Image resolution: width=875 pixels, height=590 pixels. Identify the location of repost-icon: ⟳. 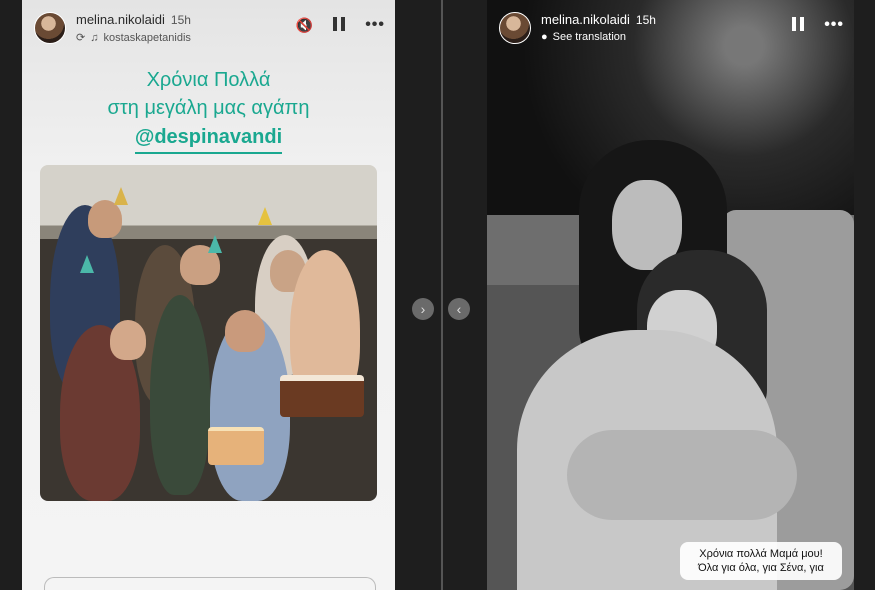
(81, 38).